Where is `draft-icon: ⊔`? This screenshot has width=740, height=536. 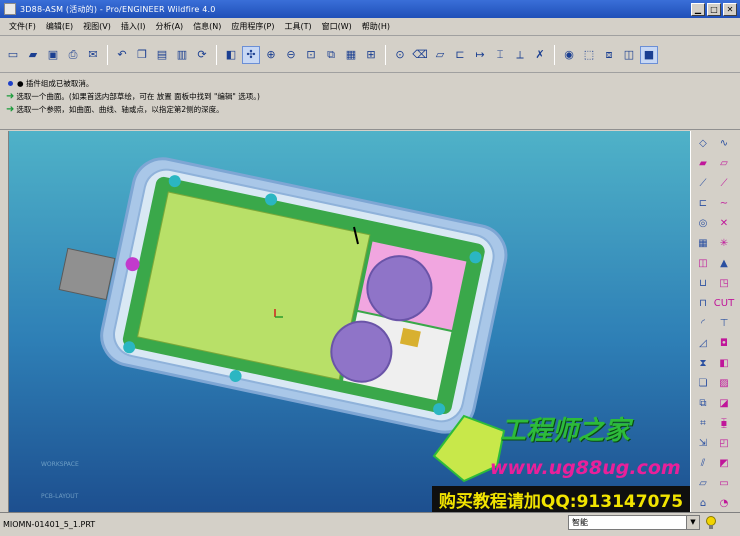 draft-icon: ⊔ is located at coordinates (703, 283).